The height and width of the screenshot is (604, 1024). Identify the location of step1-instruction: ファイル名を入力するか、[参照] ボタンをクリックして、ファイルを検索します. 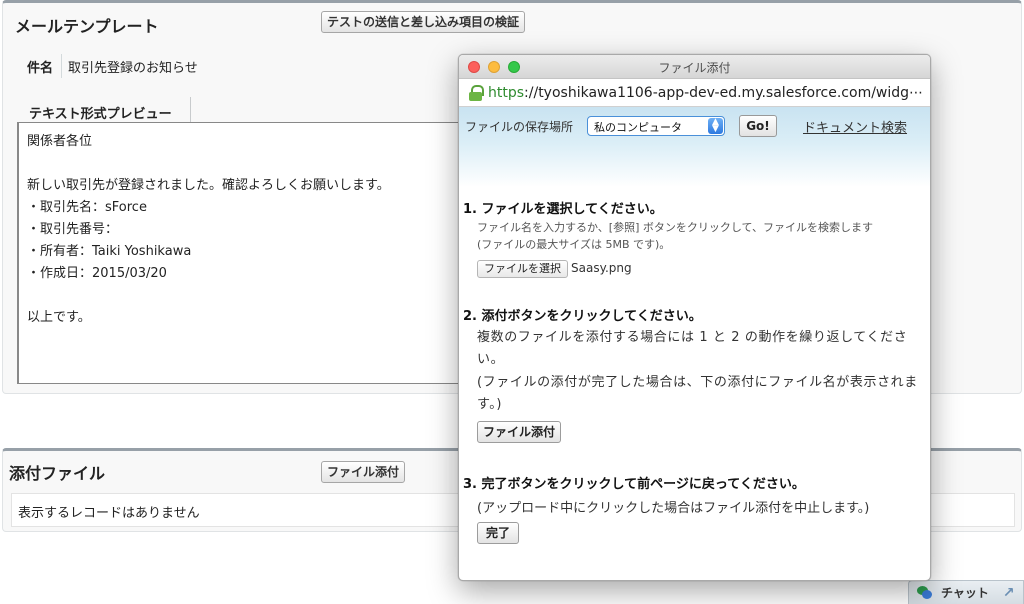
(675, 227).